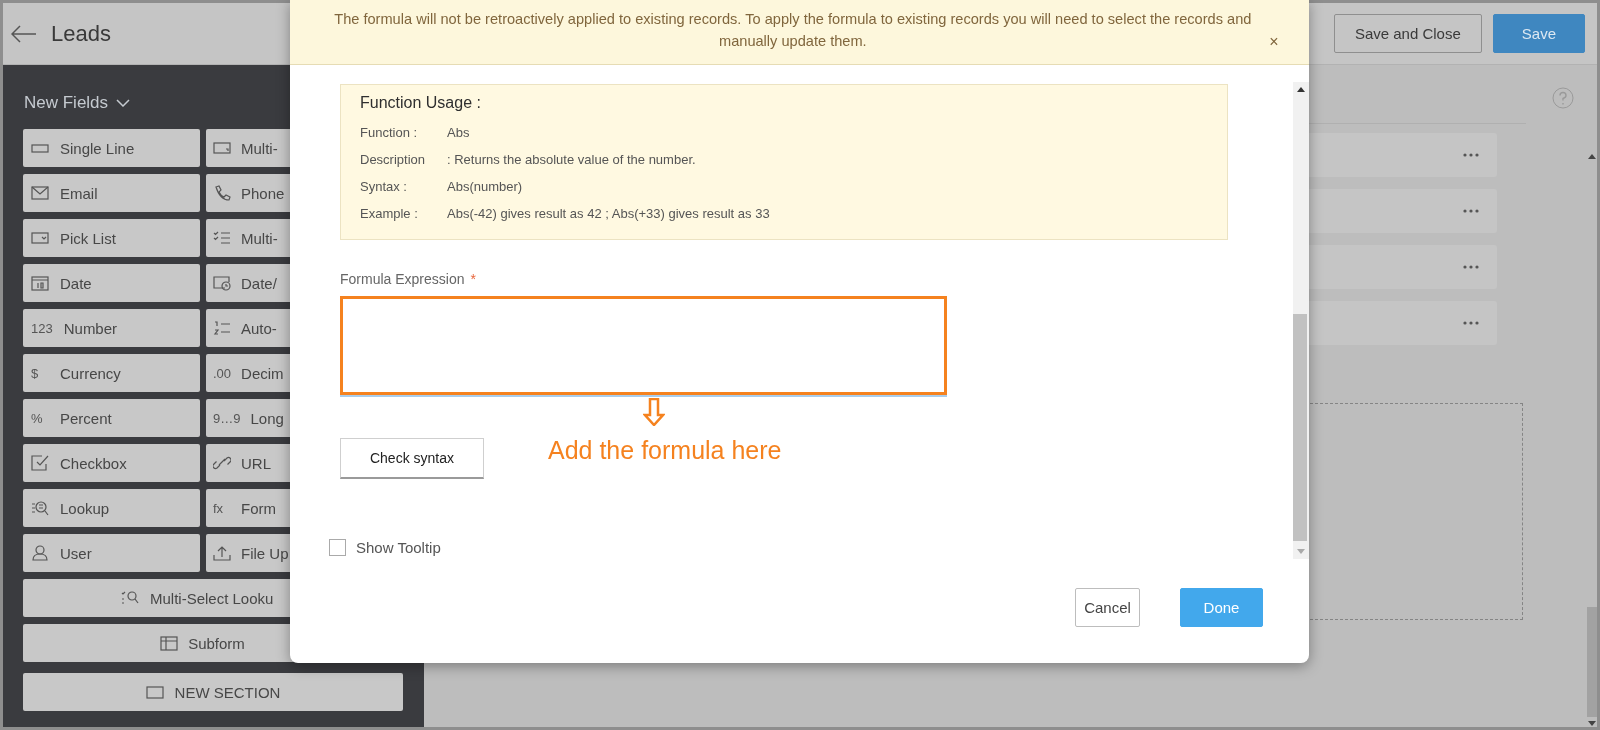 The image size is (1600, 730). I want to click on annotation-text: Add the formula here, so click(665, 450).